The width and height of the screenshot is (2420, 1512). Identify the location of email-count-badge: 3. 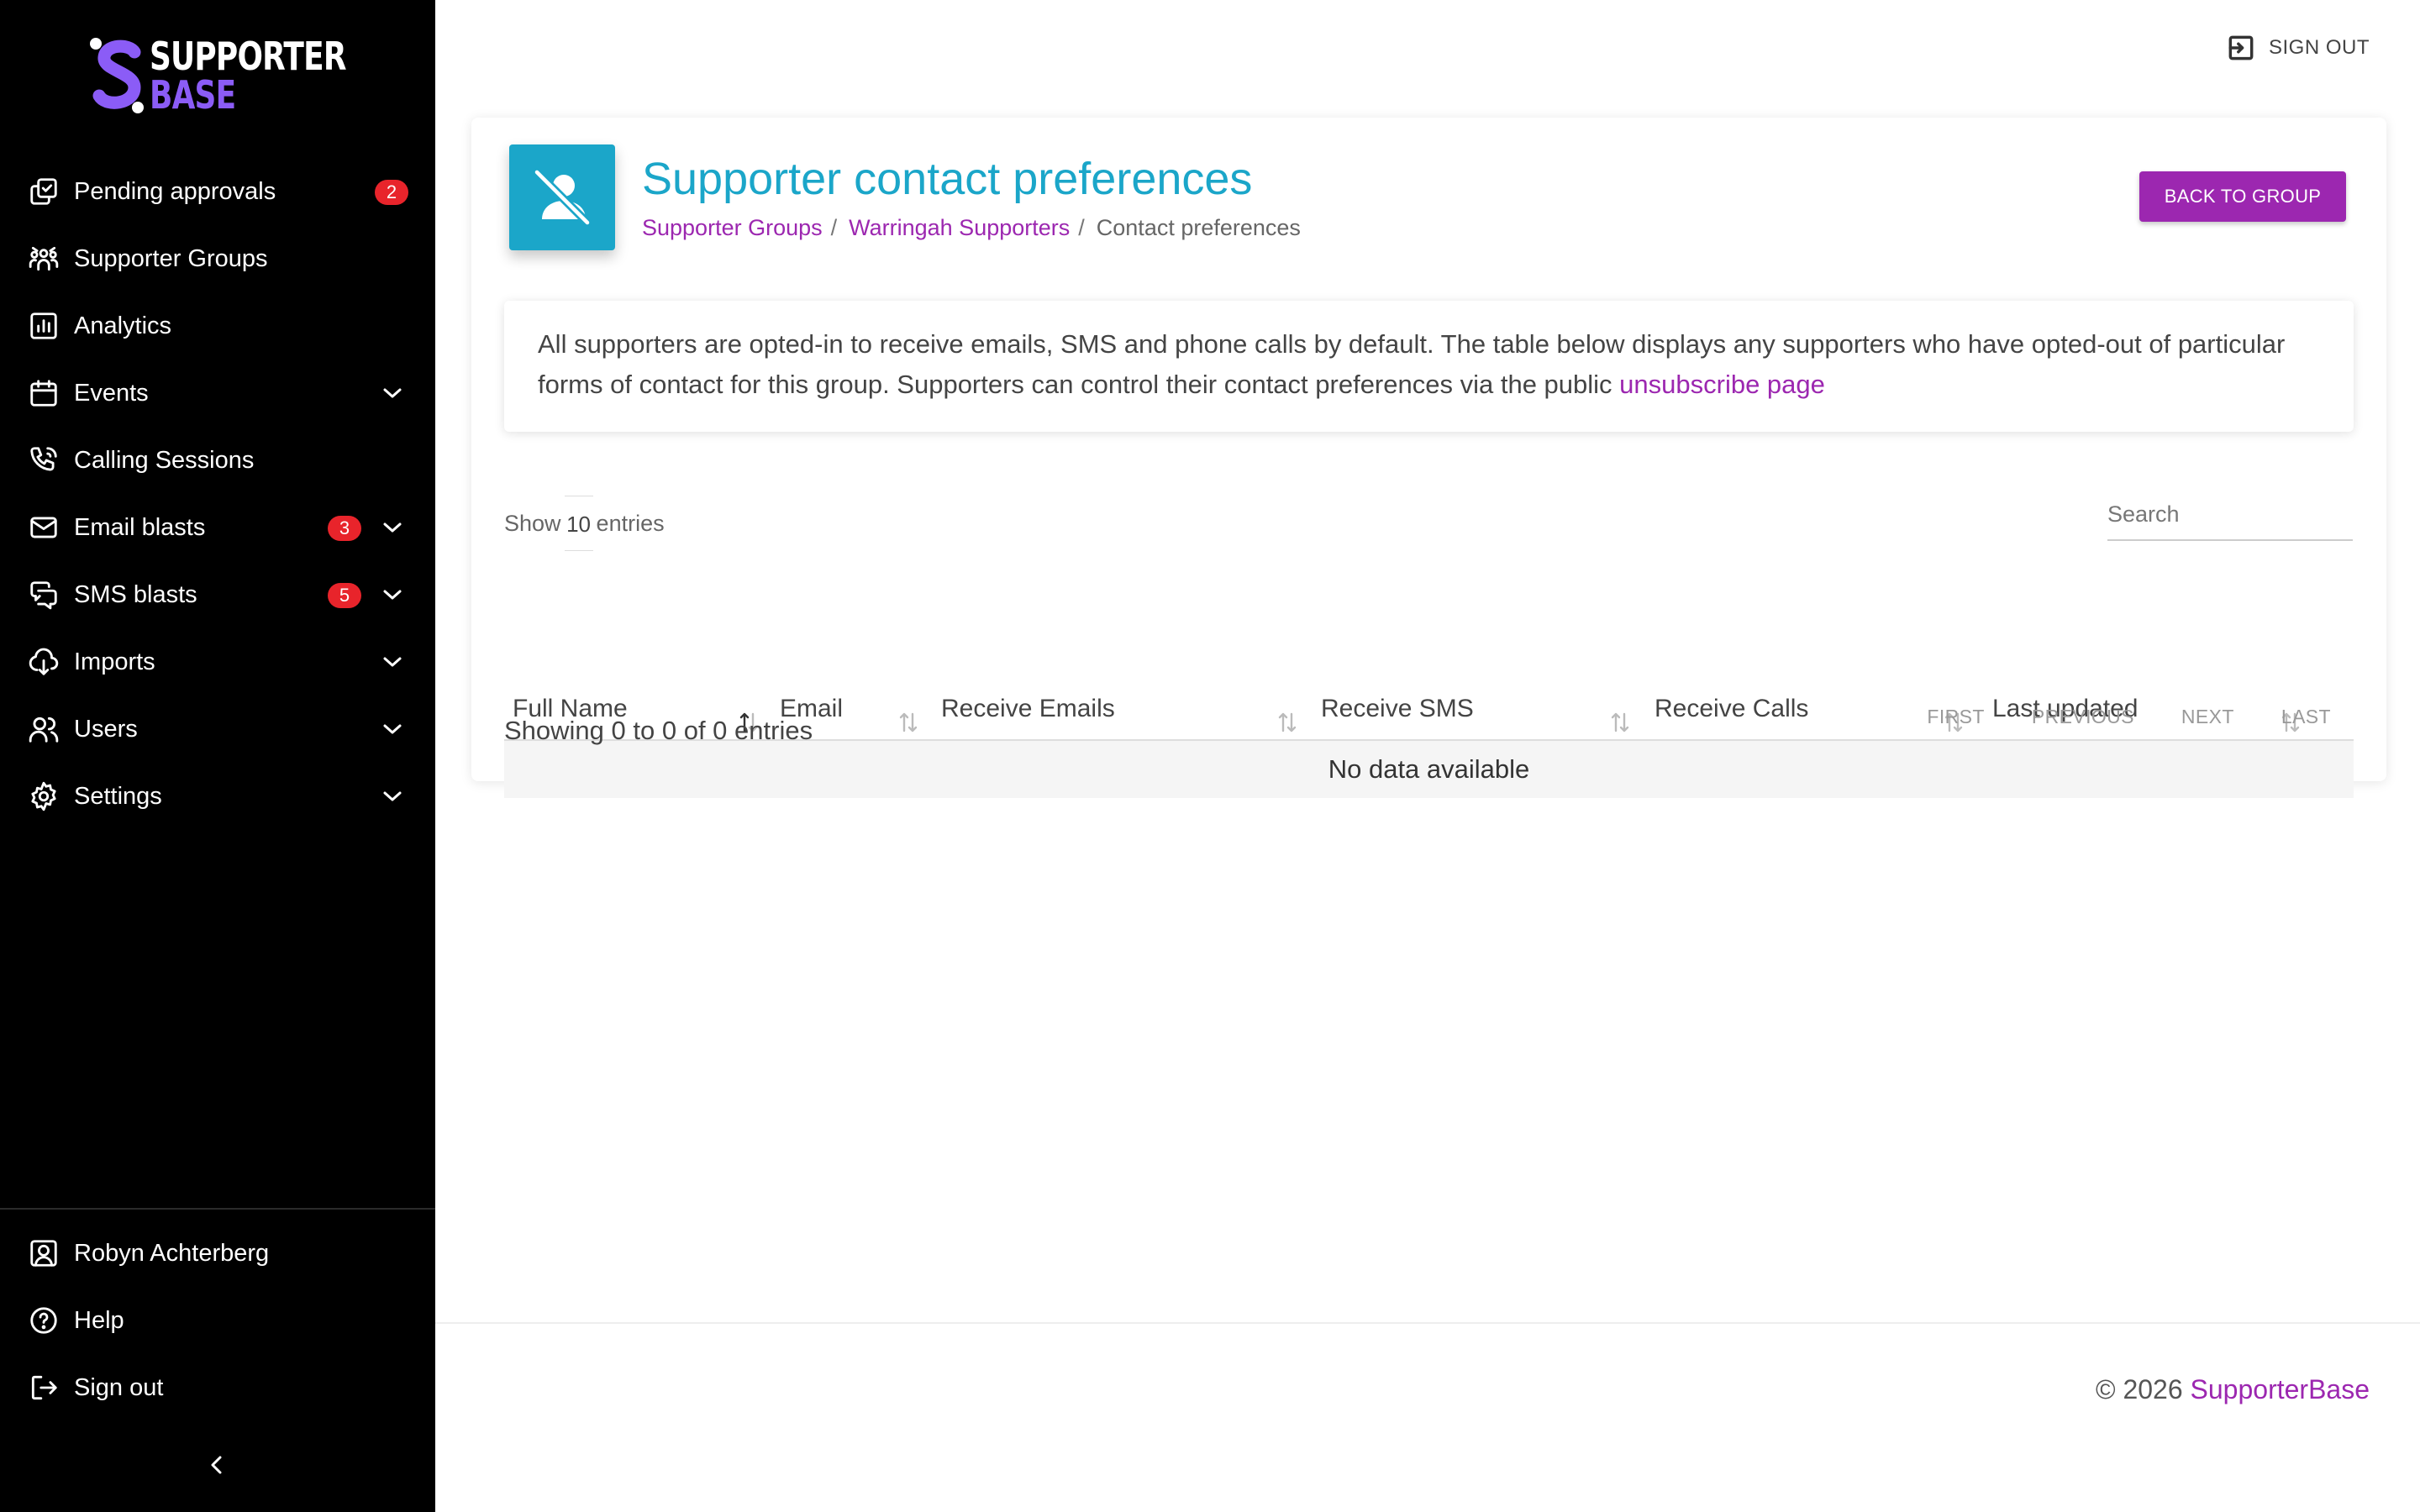
(344, 528).